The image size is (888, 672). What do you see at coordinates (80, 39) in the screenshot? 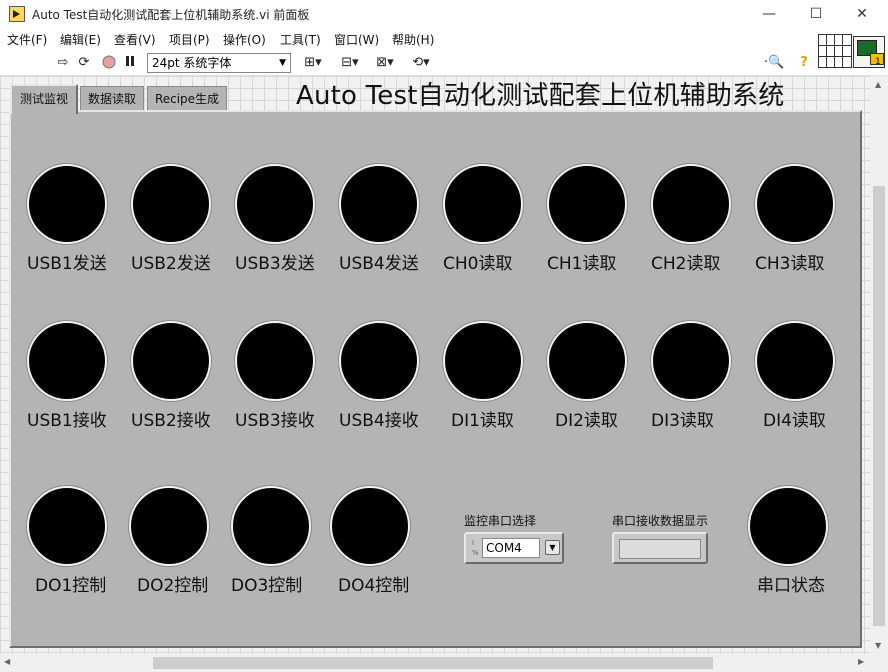
I see `menu-edit: 编辑(E)` at bounding box center [80, 39].